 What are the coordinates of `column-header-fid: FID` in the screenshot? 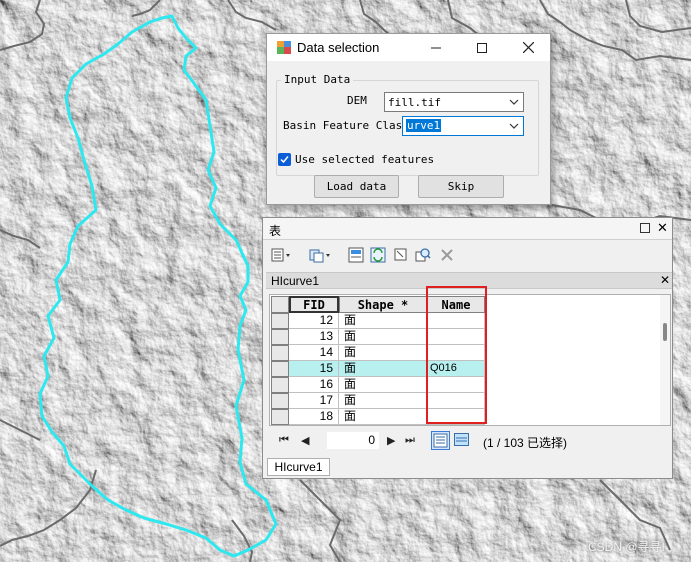 It's located at (314, 304).